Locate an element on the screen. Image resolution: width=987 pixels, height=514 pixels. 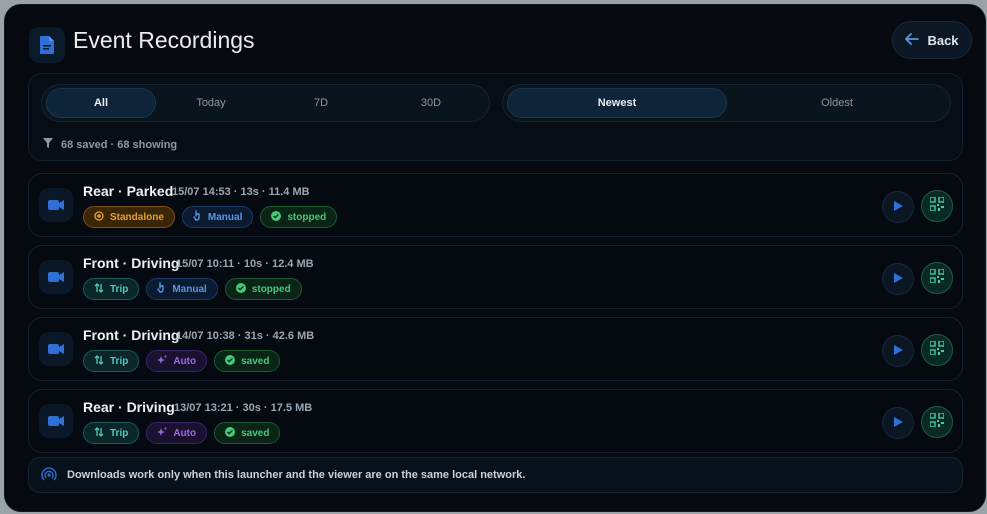
recording-title: Rear · Parked is located at coordinates (128, 191).